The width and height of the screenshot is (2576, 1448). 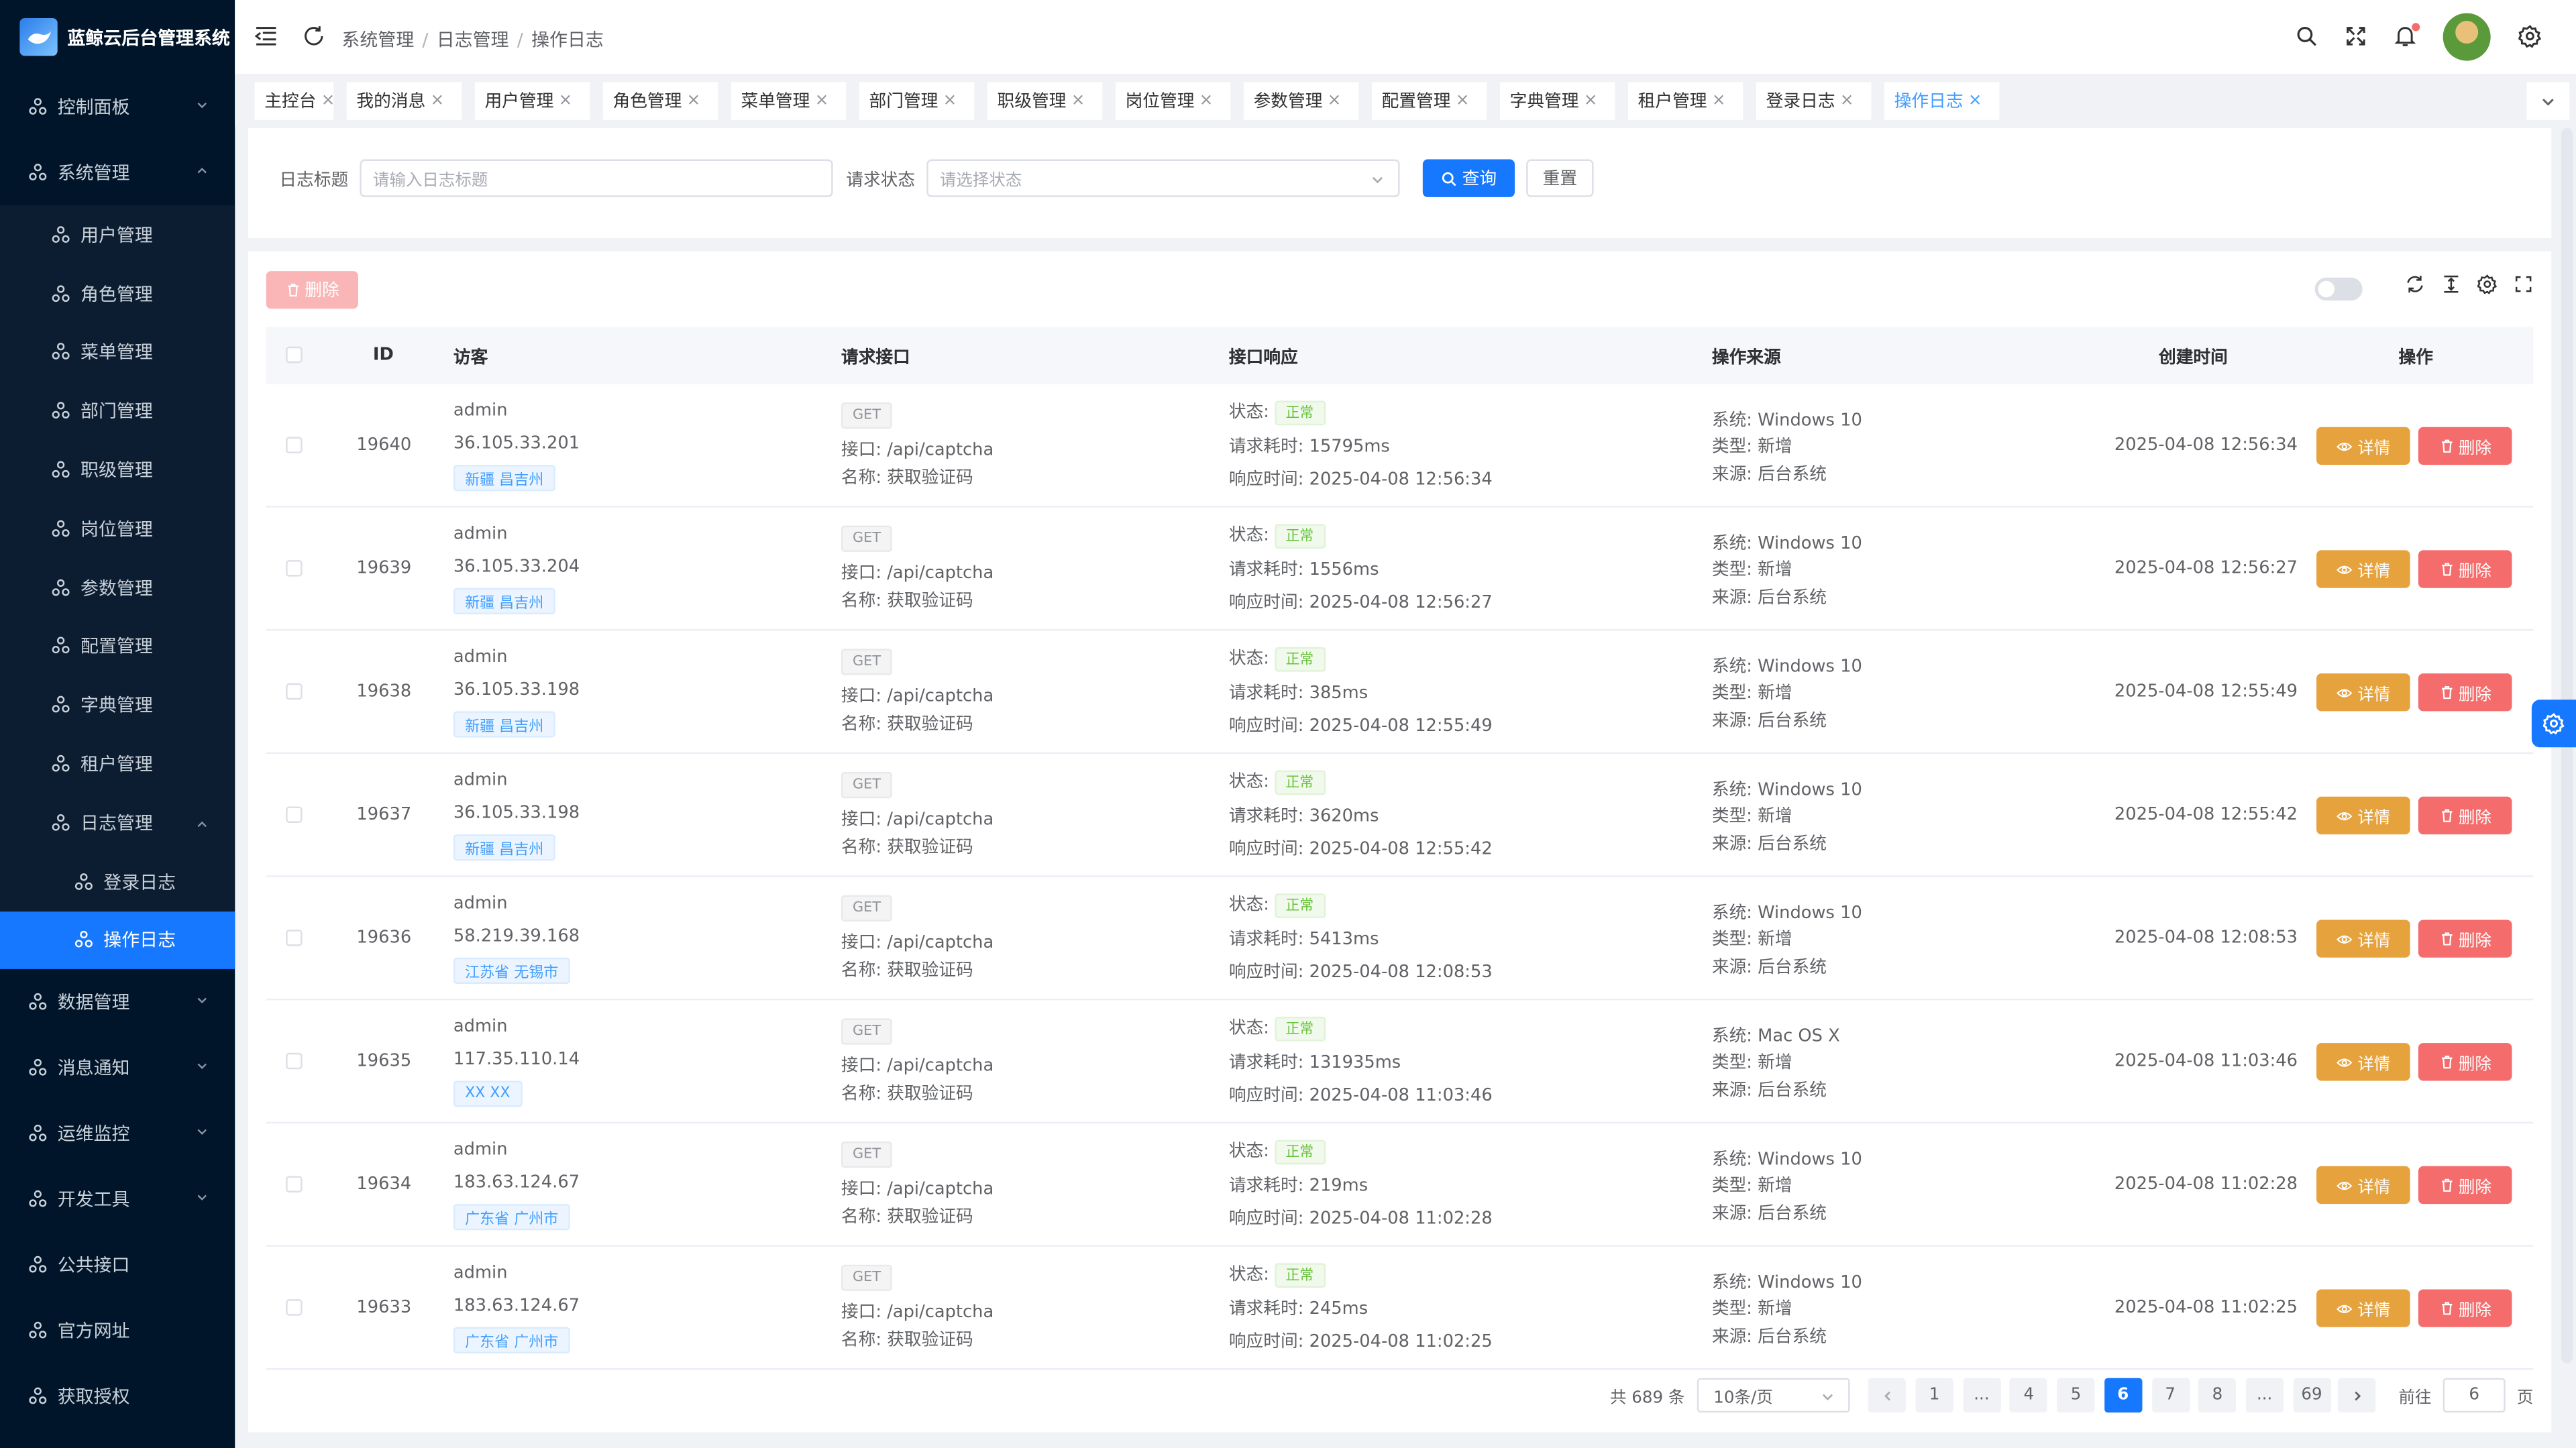 What do you see at coordinates (117, 1397) in the screenshot?
I see `sidebar-item: 获取授权` at bounding box center [117, 1397].